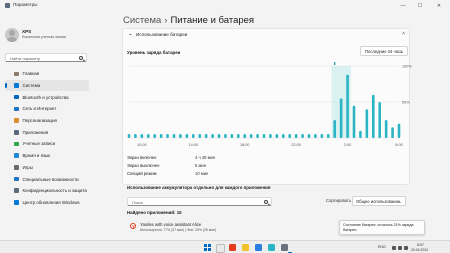 The image size is (450, 253). What do you see at coordinates (161, 34) in the screenshot?
I see `usage-header: Использование батареи` at bounding box center [161, 34].